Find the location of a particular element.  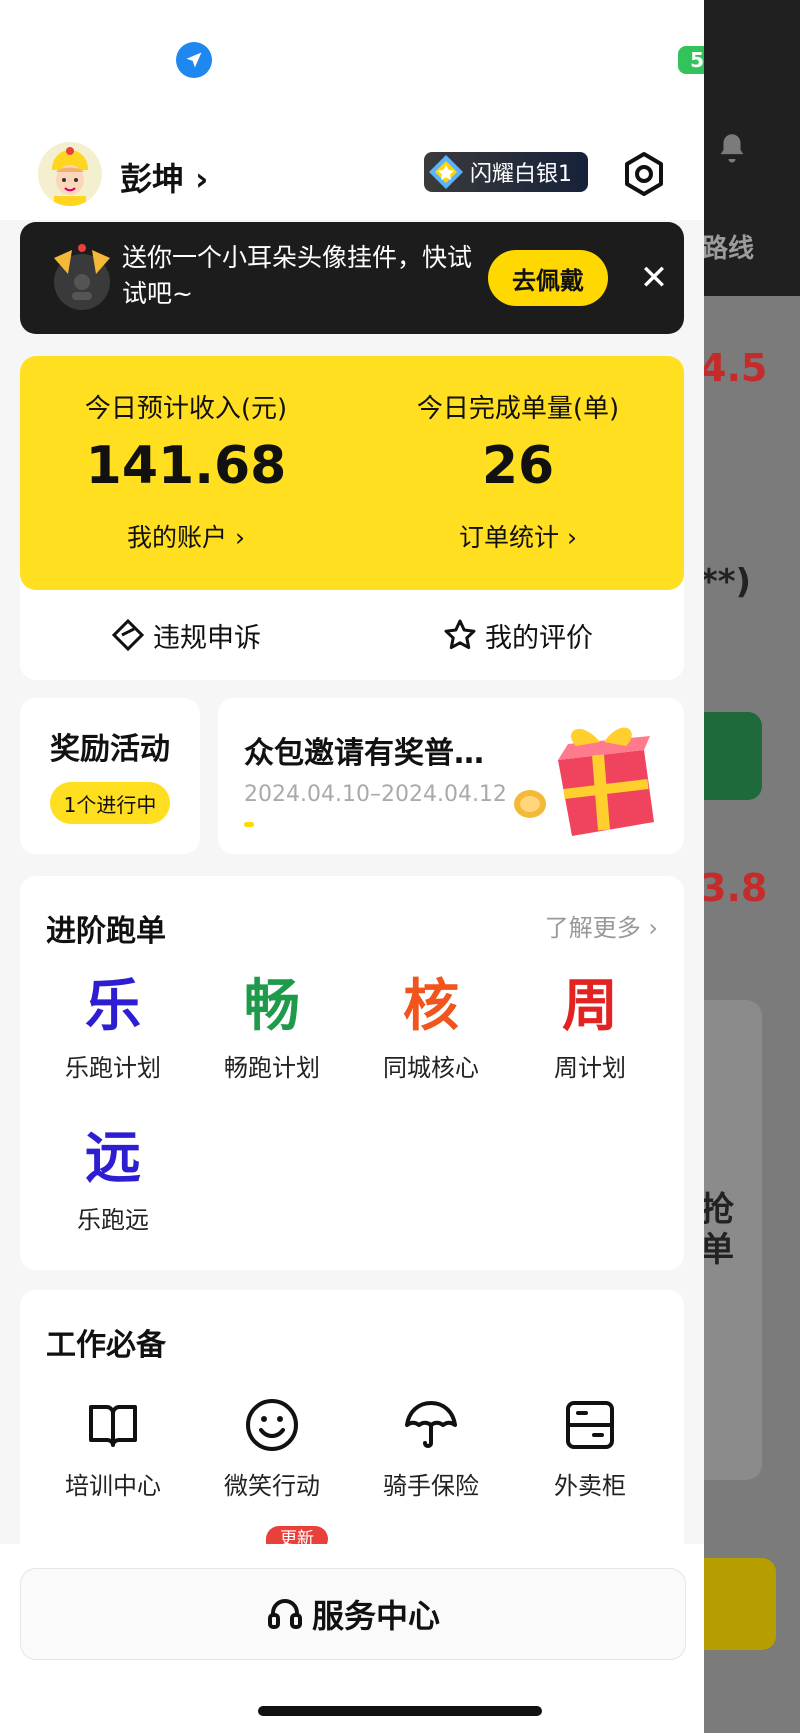

carousel-indicator is located at coordinates (249, 824).